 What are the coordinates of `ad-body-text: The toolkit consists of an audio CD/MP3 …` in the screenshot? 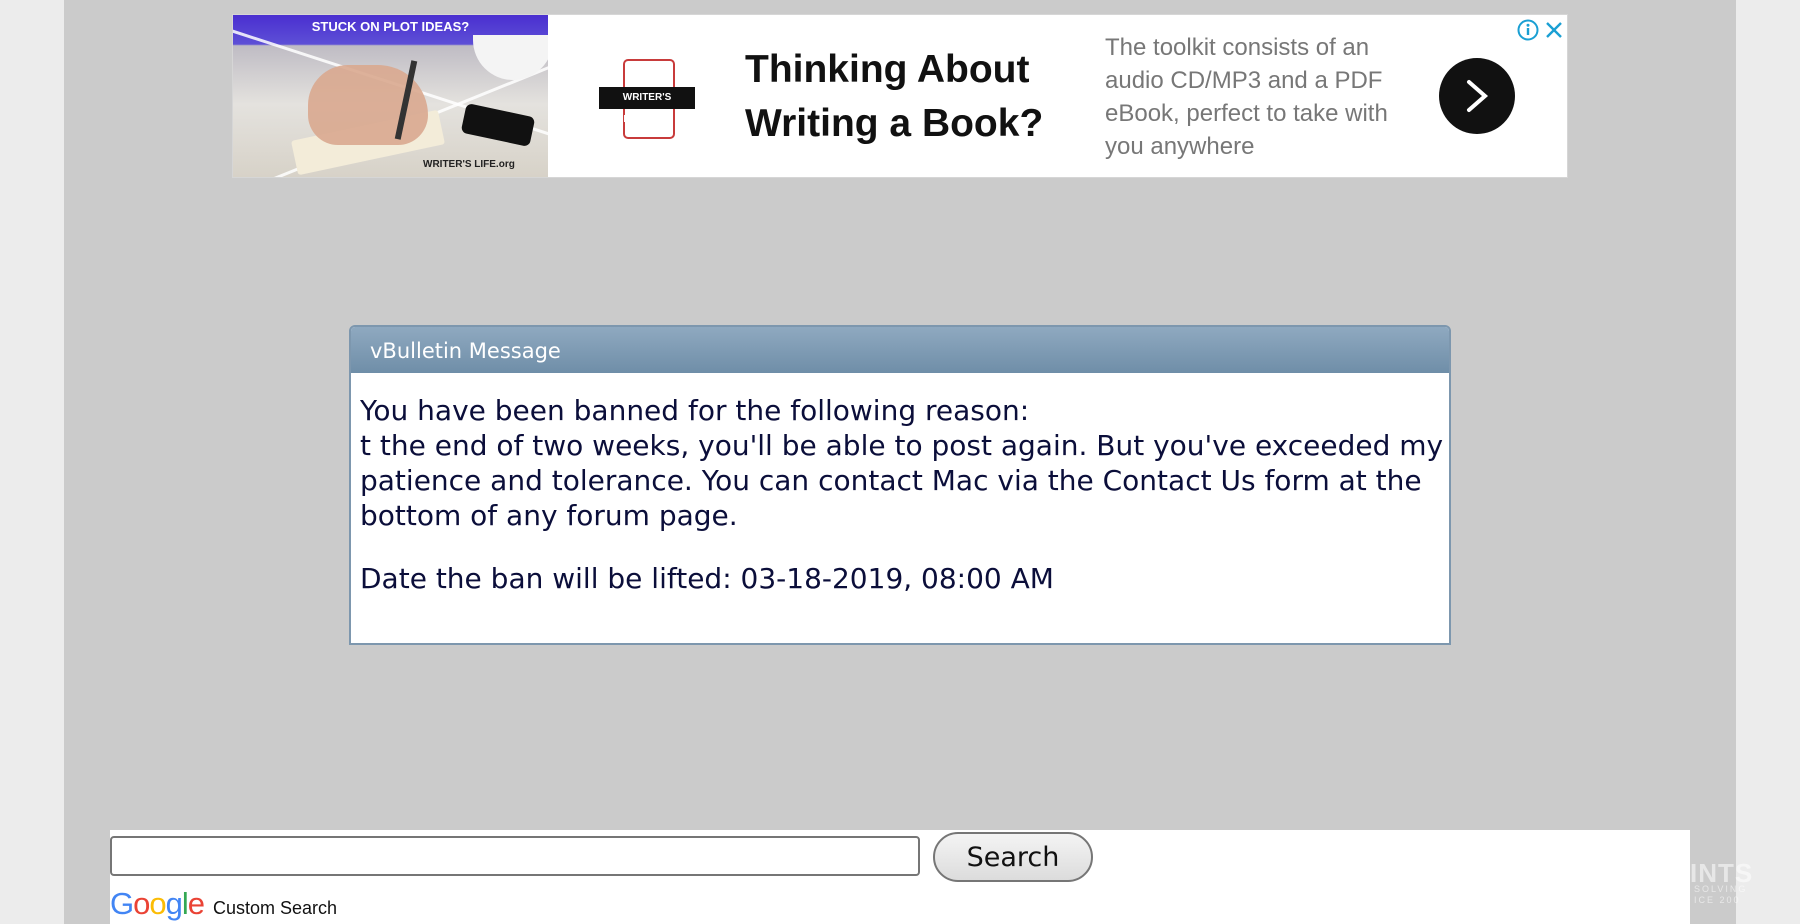 It's located at (1265, 97).